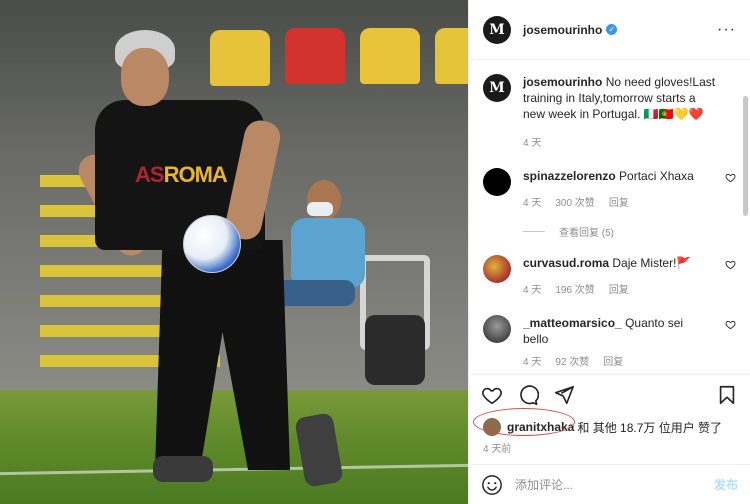 This screenshot has width=750, height=504. What do you see at coordinates (562, 82) in the screenshot?
I see `caption-username: josemourinho` at bounding box center [562, 82].